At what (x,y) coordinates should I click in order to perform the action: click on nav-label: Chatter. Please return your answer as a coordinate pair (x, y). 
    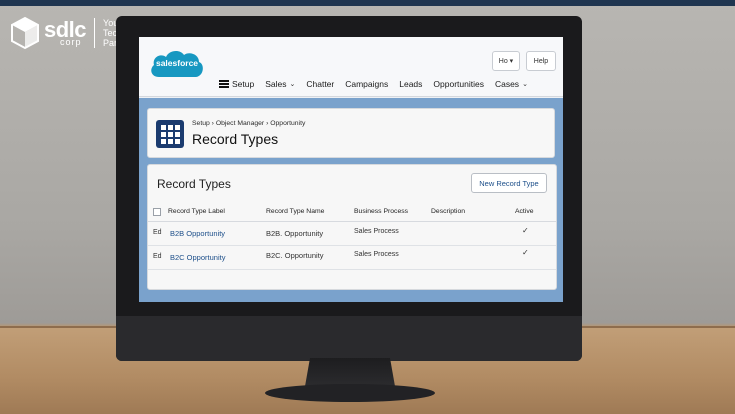
    Looking at the image, I should click on (320, 84).